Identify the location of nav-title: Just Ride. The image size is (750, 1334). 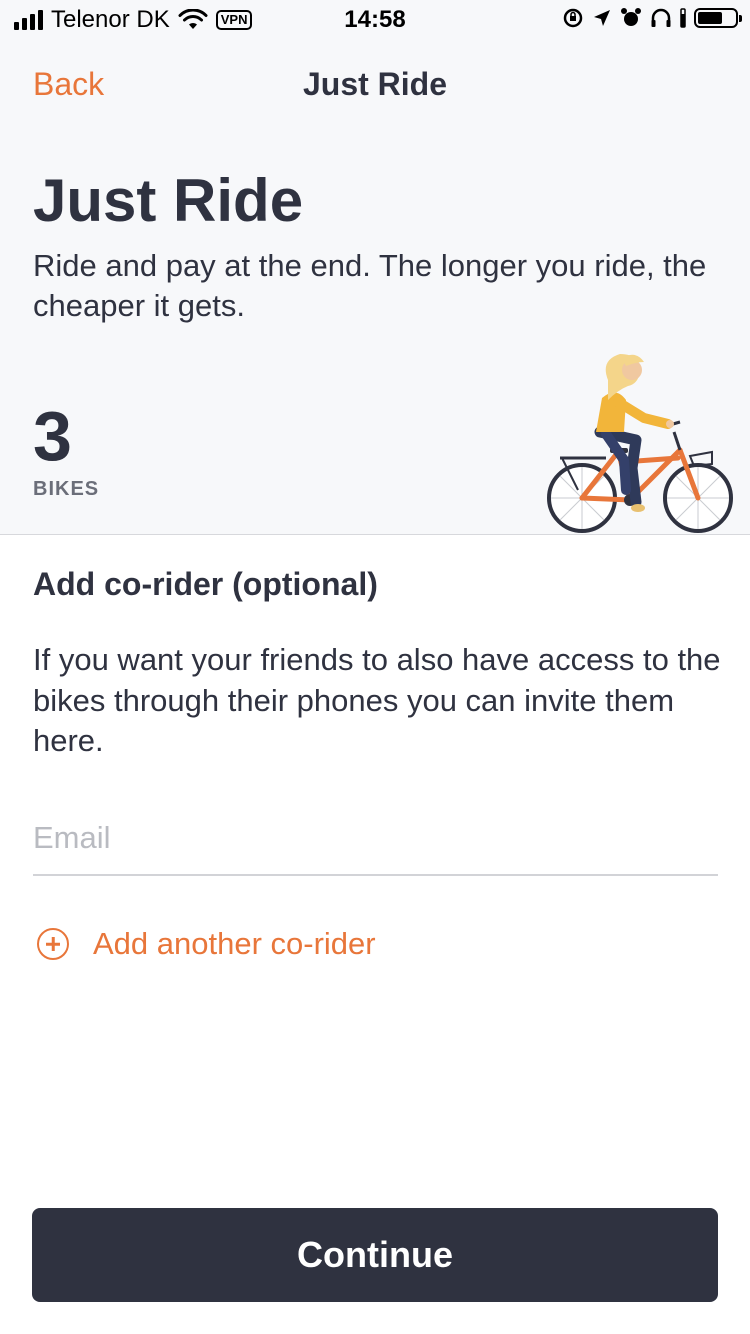
(375, 84).